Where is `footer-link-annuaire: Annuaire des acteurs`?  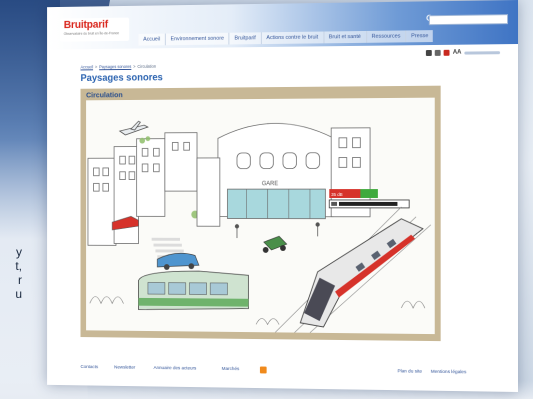 footer-link-annuaire: Annuaire des acteurs is located at coordinates (175, 368).